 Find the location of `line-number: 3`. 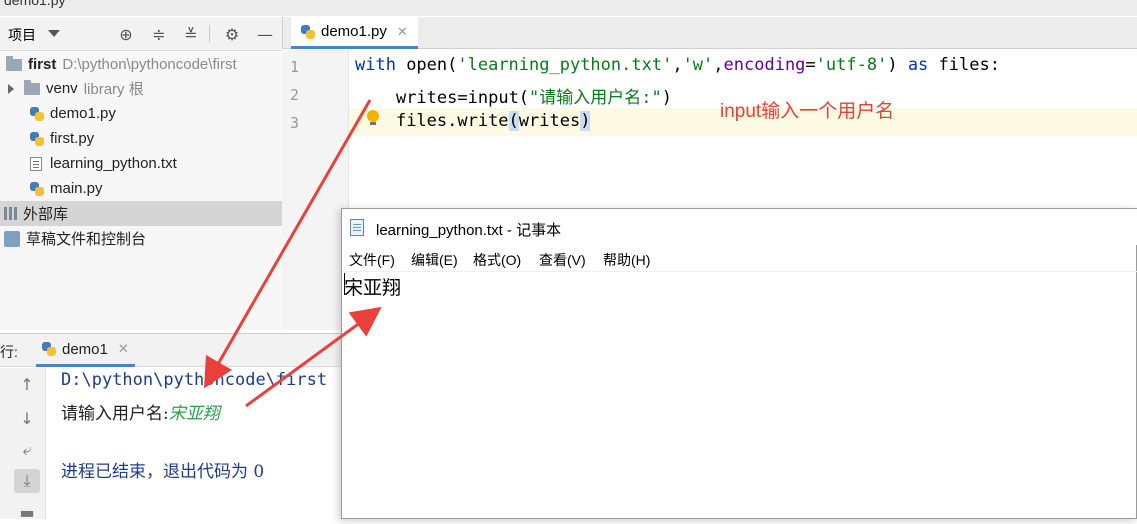

line-number: 3 is located at coordinates (295, 123).